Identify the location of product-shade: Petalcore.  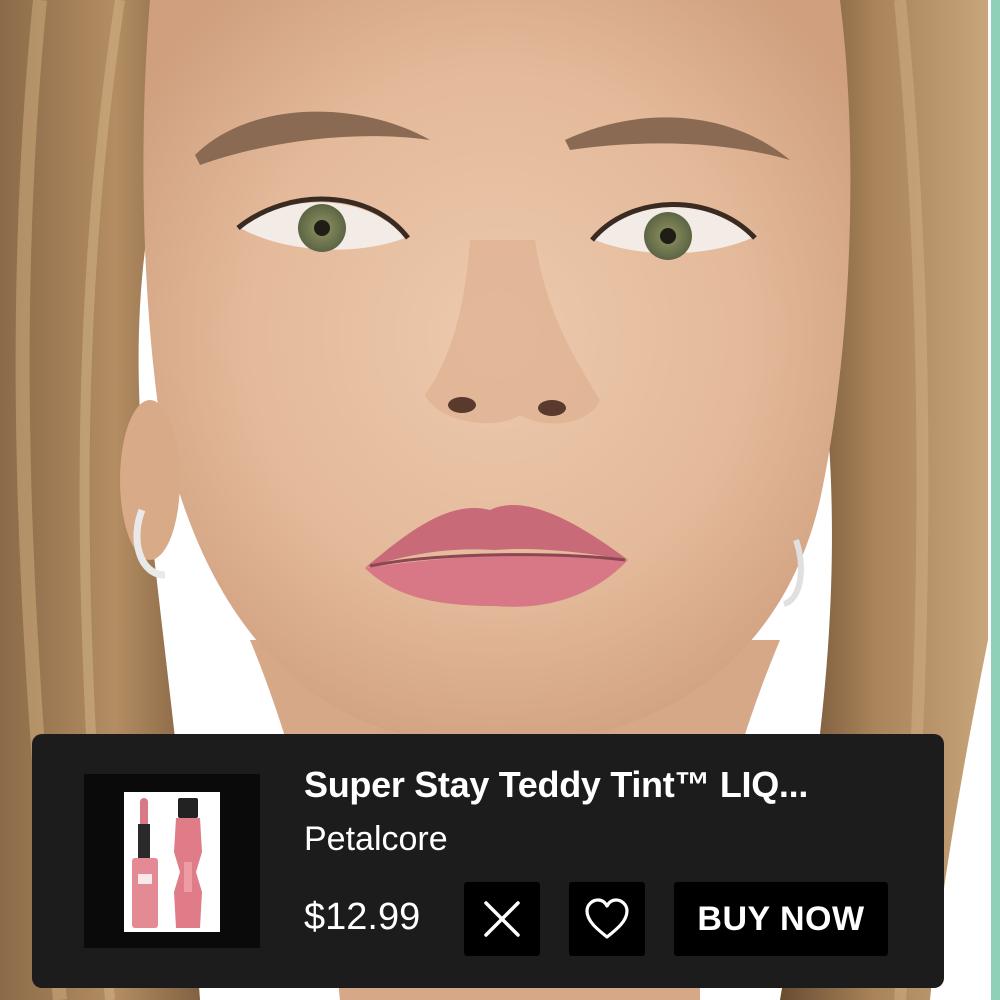
(376, 839).